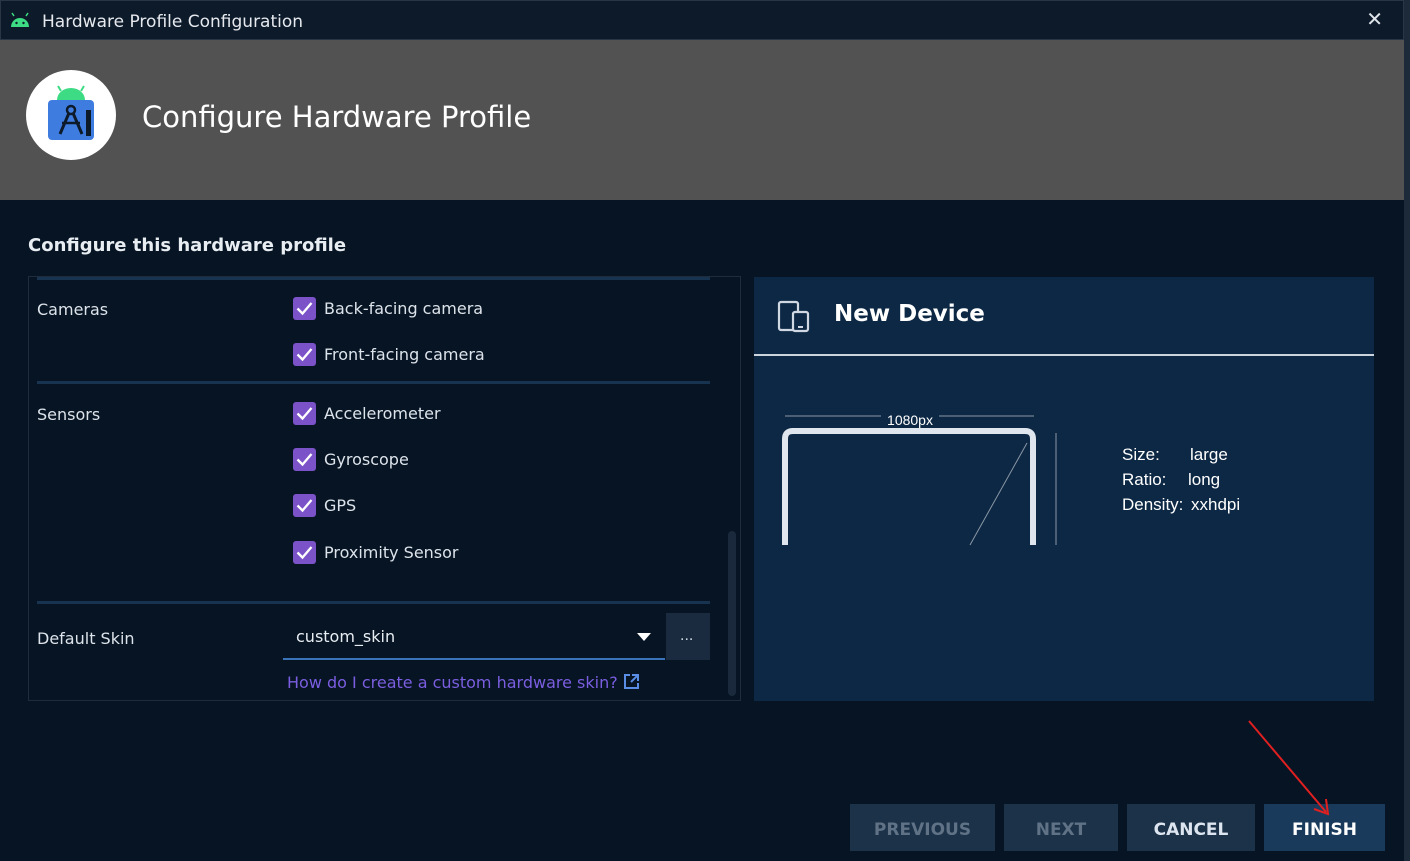 The height and width of the screenshot is (861, 1410). I want to click on checkbox-gps: GPS, so click(443, 506).